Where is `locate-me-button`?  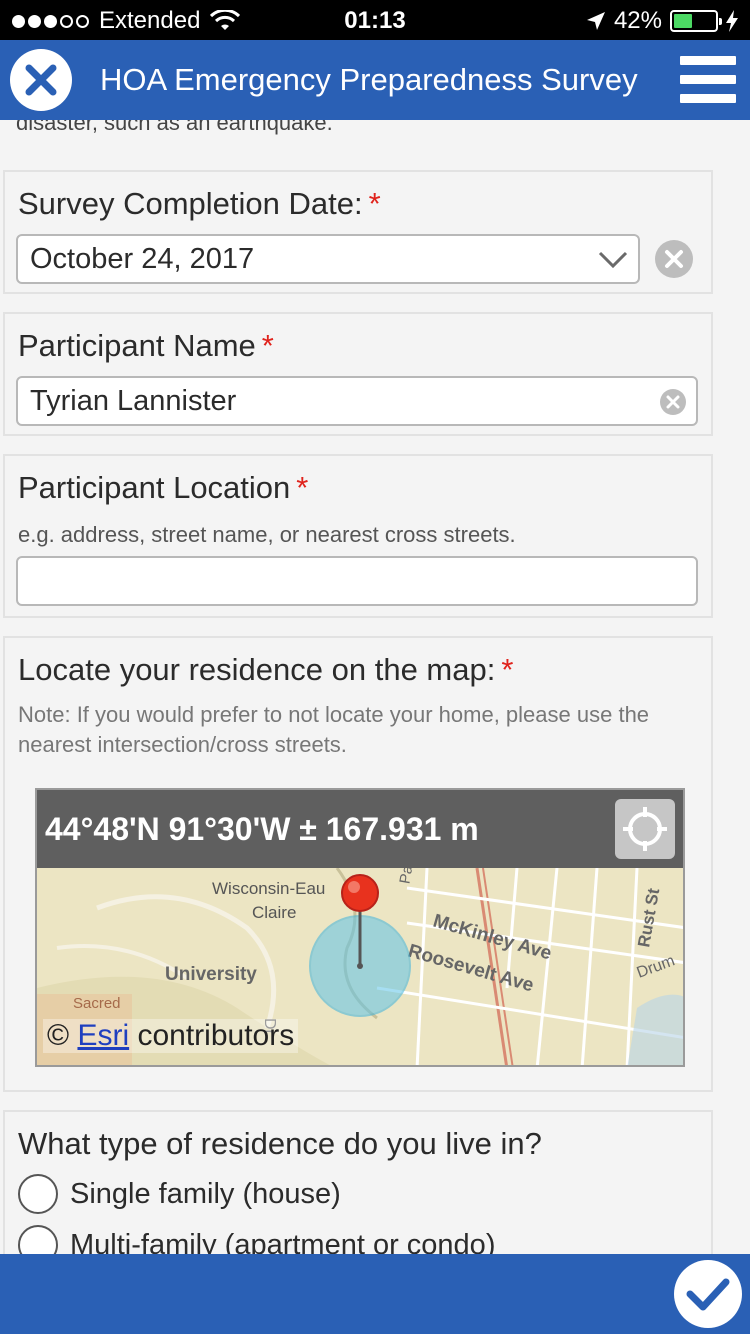
locate-me-button is located at coordinates (645, 829).